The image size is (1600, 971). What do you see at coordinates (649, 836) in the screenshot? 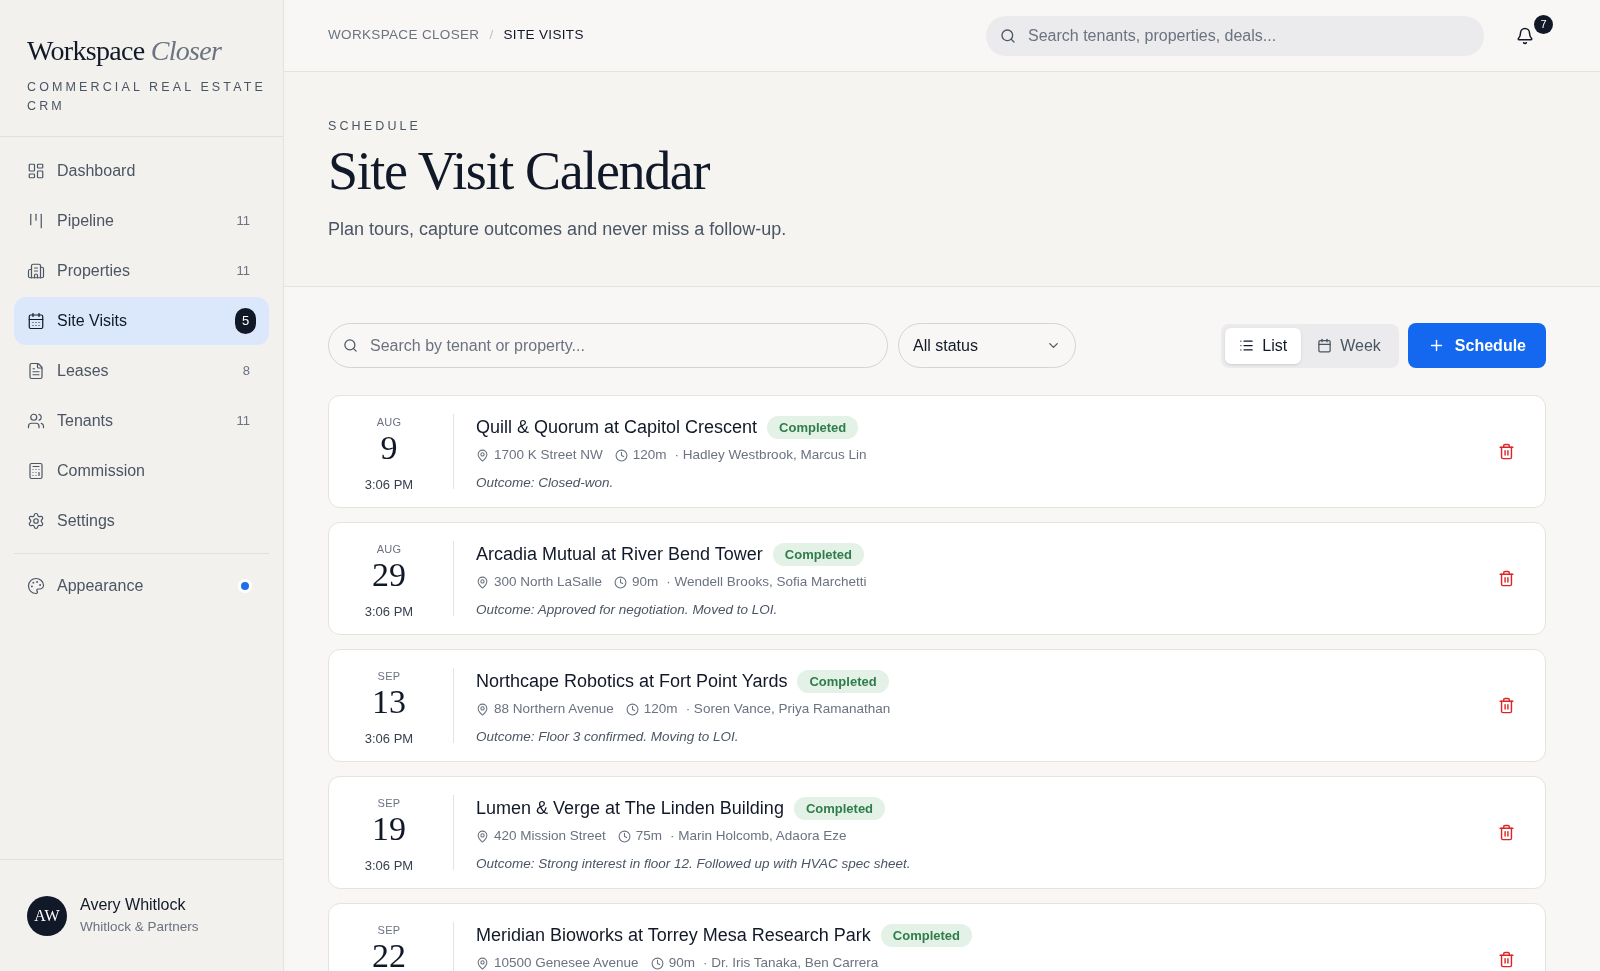
I see `visit-duration: 75m` at bounding box center [649, 836].